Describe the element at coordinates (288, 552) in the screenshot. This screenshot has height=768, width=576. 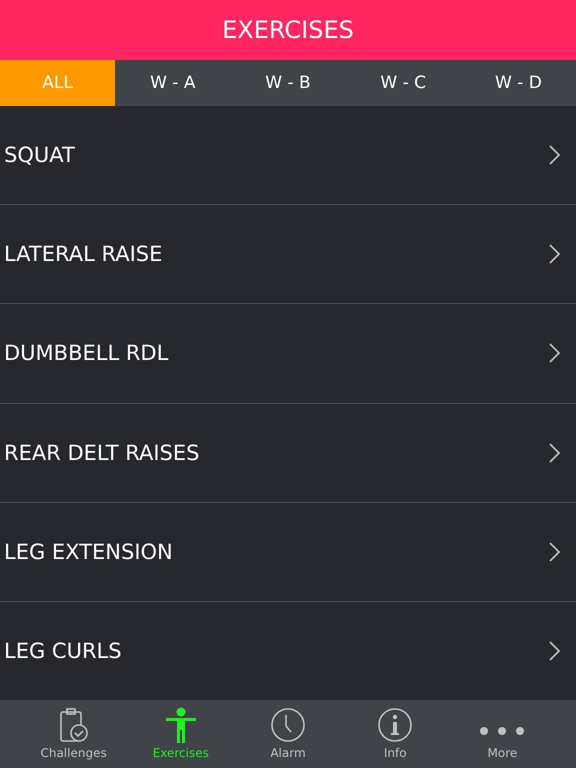
I see `exercise-row: LEG EXTENSION` at that location.